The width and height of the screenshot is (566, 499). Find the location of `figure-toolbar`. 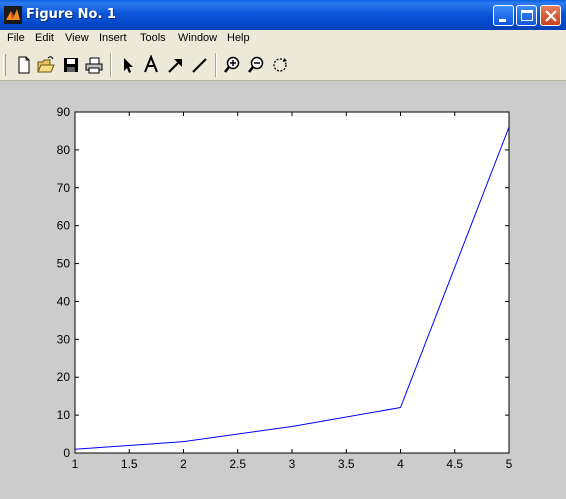

figure-toolbar is located at coordinates (283, 64).